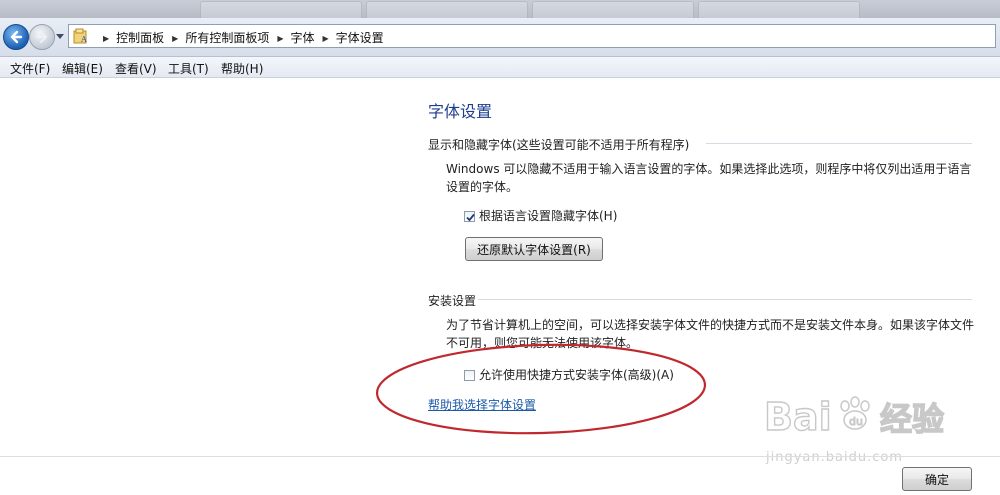  What do you see at coordinates (541, 389) in the screenshot?
I see `annotation-ellipse` at bounding box center [541, 389].